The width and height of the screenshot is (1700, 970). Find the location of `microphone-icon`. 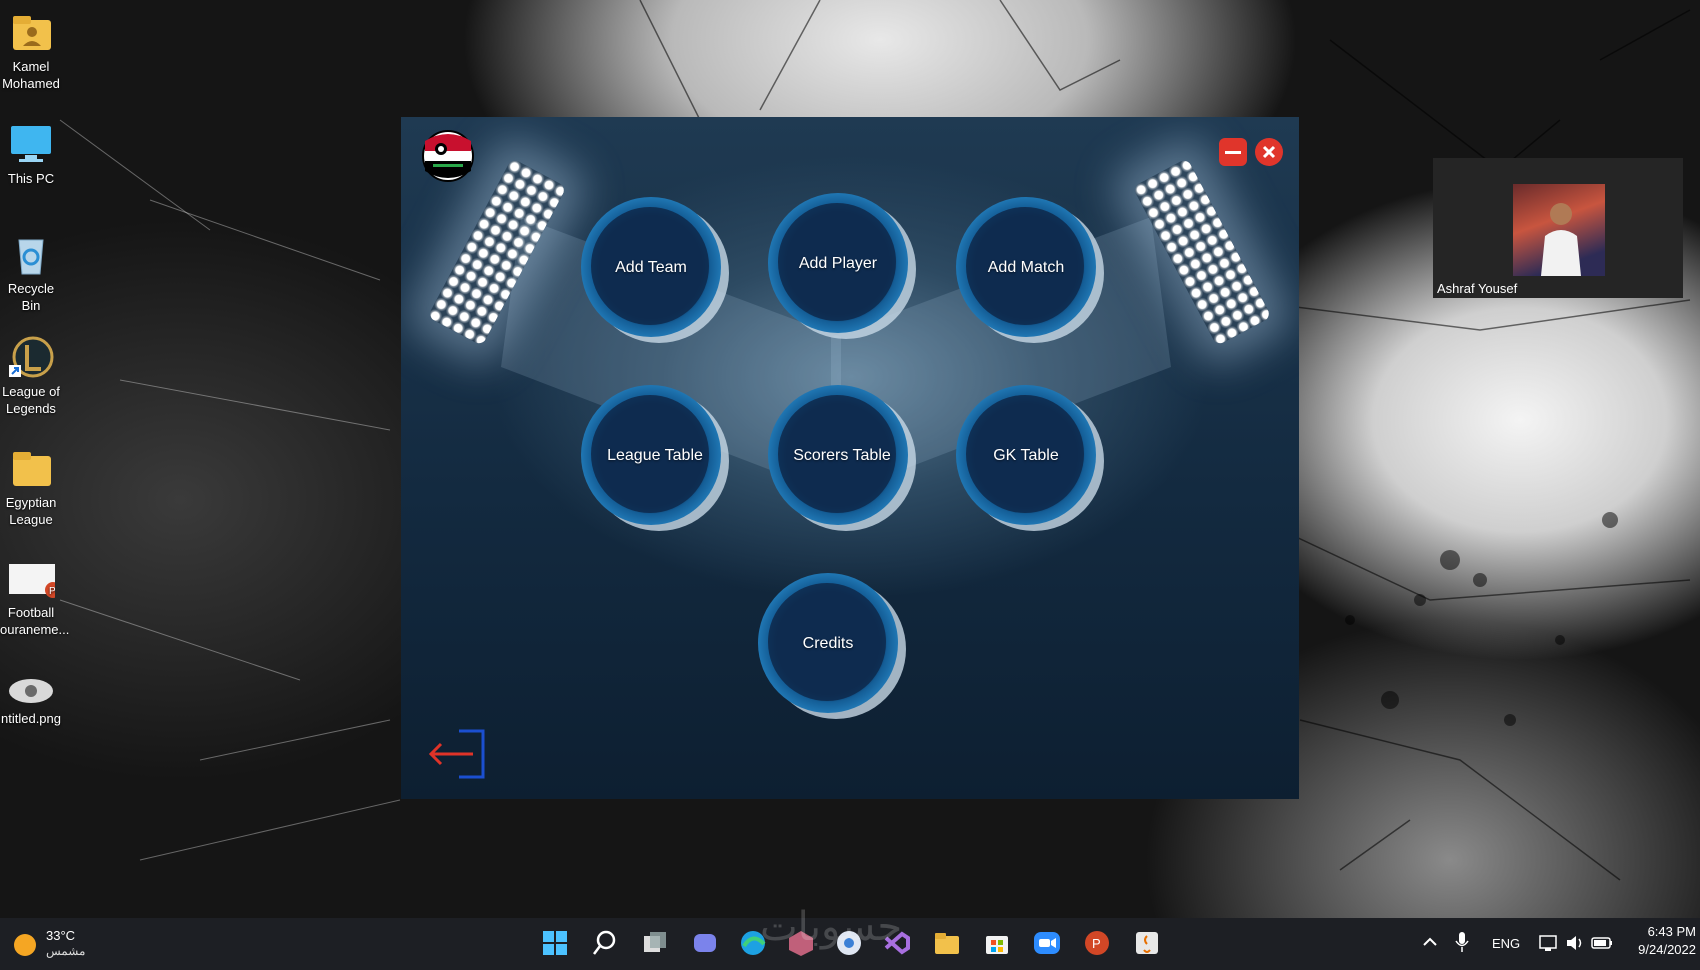

microphone-icon is located at coordinates (1462, 942).